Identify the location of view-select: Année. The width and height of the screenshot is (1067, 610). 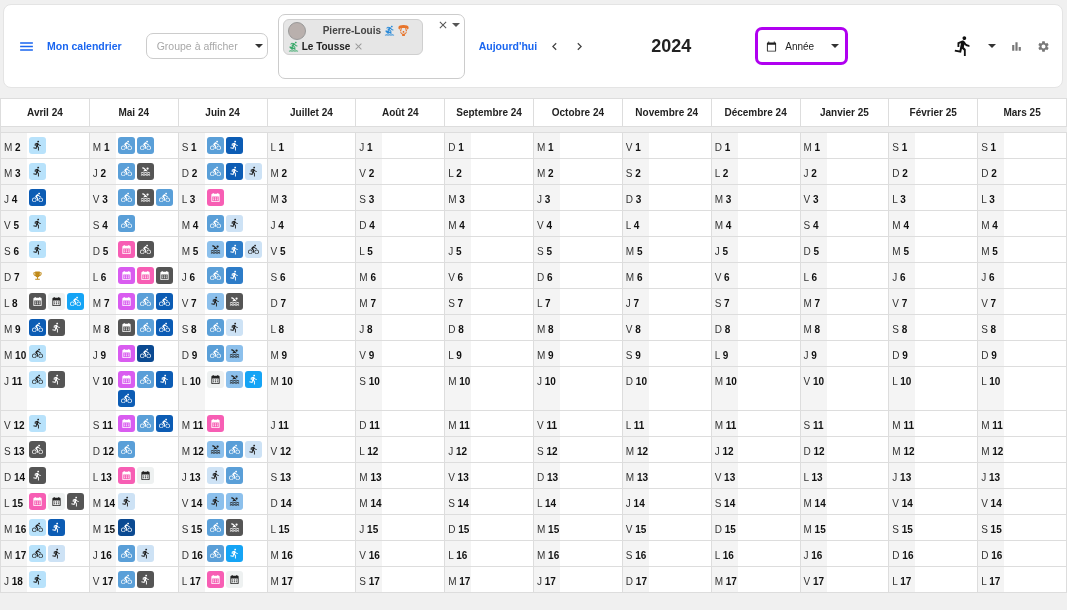
(802, 46).